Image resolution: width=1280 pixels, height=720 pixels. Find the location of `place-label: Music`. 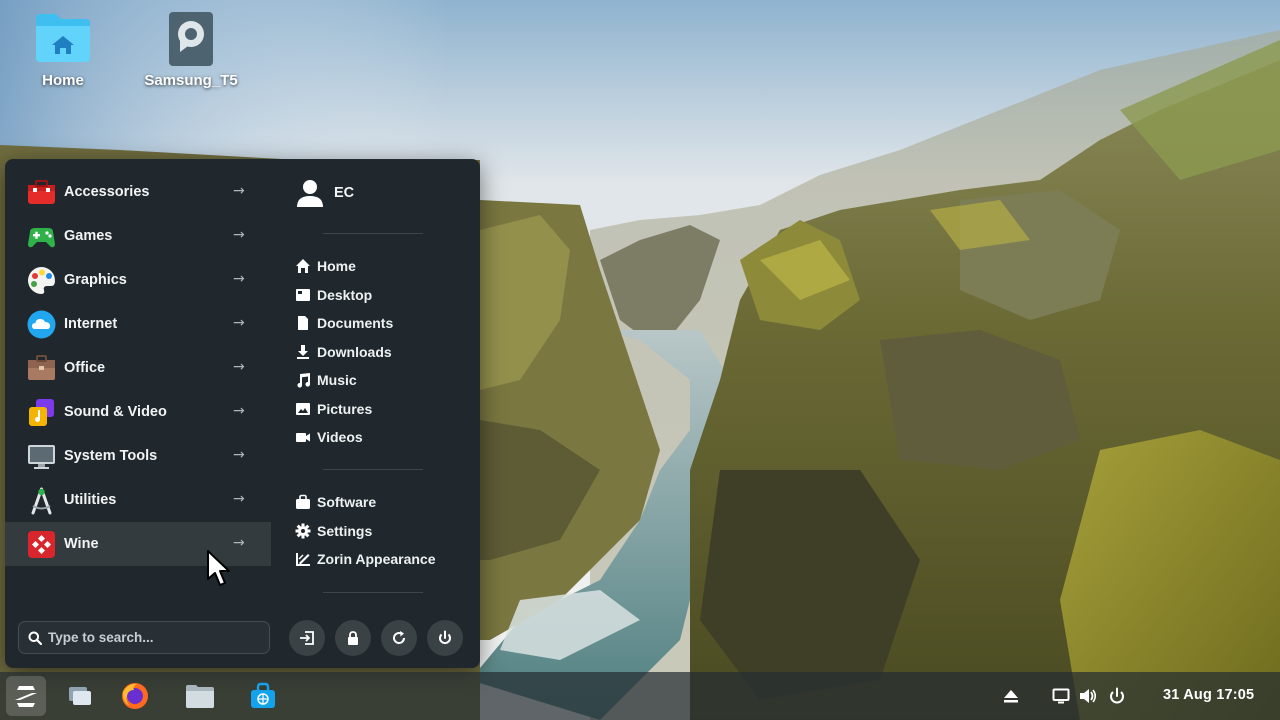

place-label: Music is located at coordinates (337, 380).